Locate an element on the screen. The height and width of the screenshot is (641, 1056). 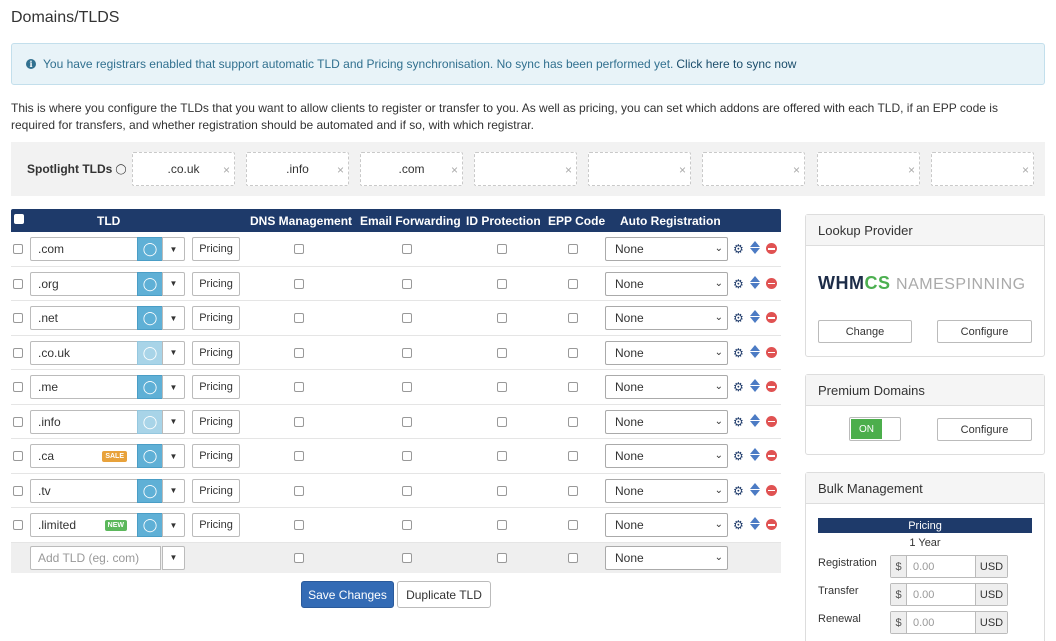
tld-input: .limited NEW is located at coordinates (84, 525).